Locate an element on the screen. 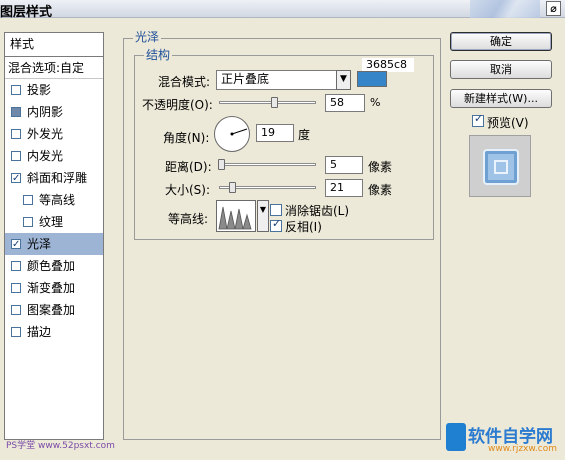  opacity-unit: % is located at coordinates (375, 102).